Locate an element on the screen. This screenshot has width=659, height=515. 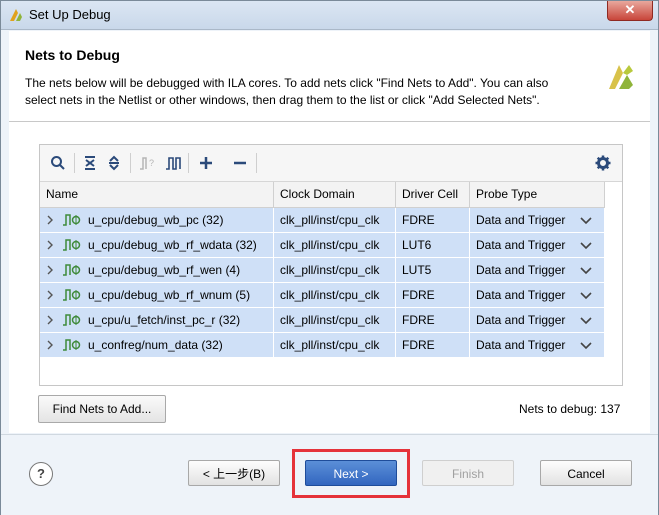
cancel-button: Cancel is located at coordinates (586, 473).